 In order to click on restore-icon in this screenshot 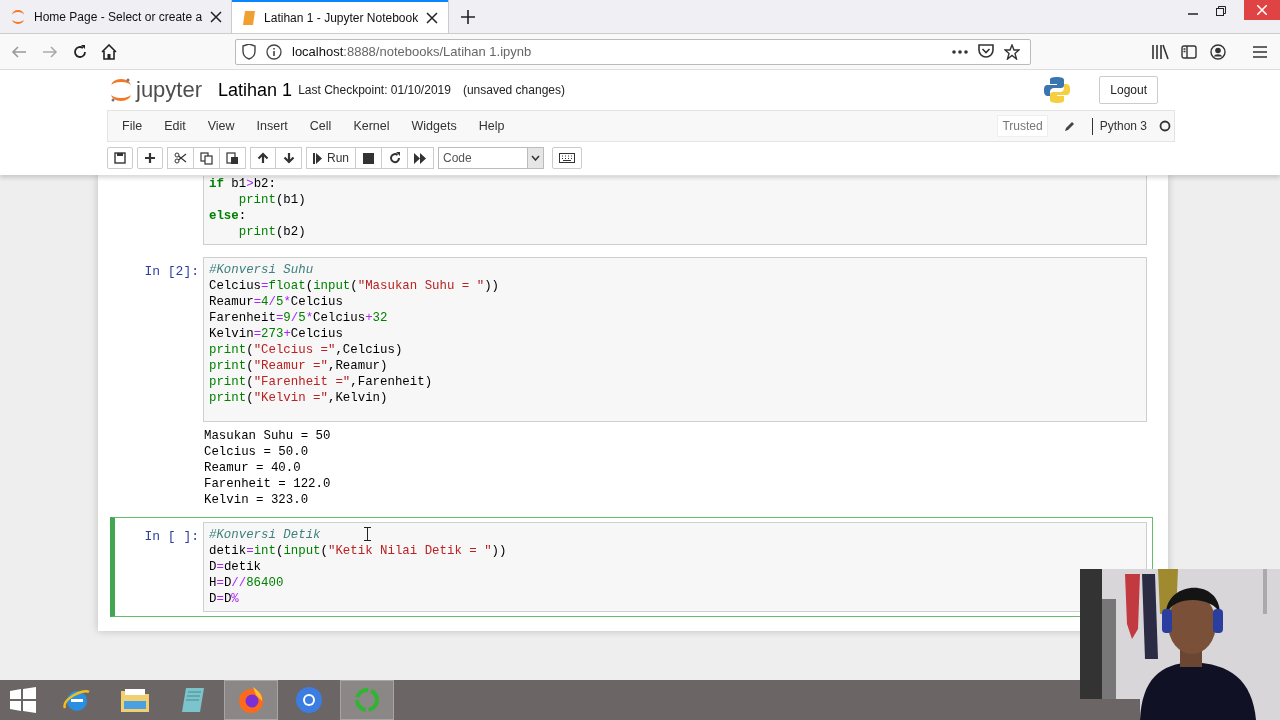, I will do `click(1221, 11)`.